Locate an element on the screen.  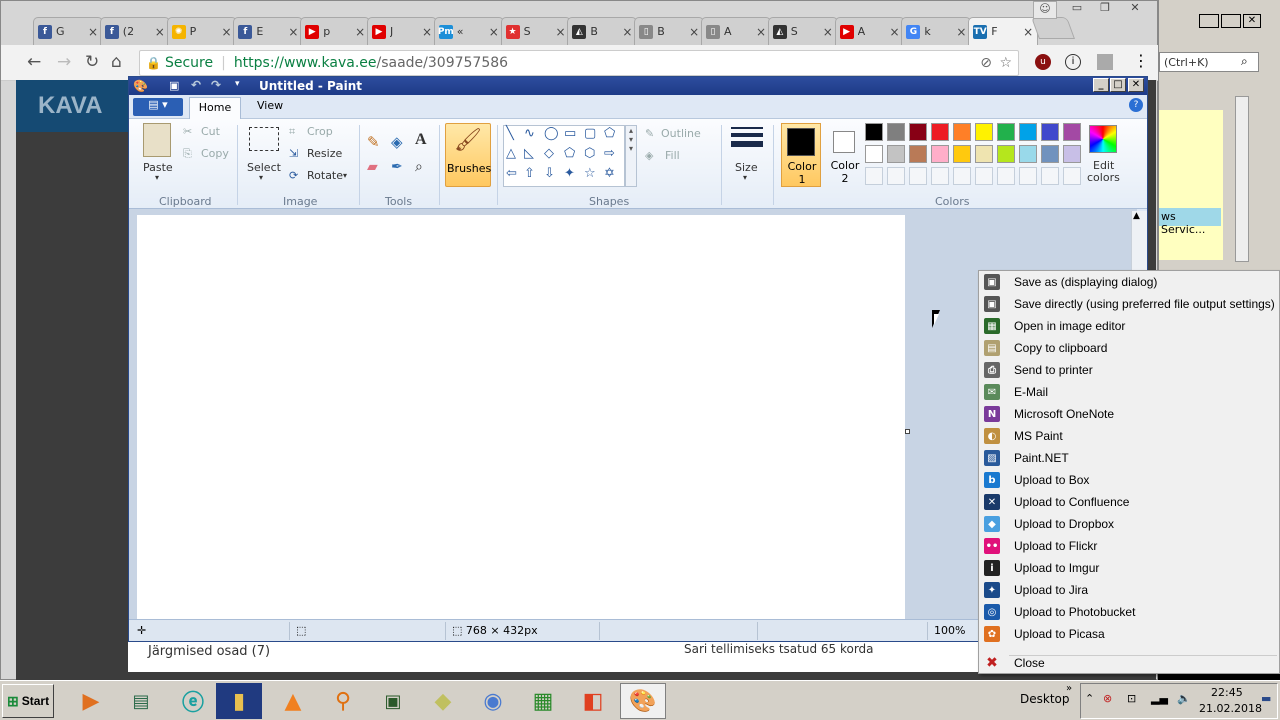
reload-icon: ↻ is located at coordinates (92, 62).